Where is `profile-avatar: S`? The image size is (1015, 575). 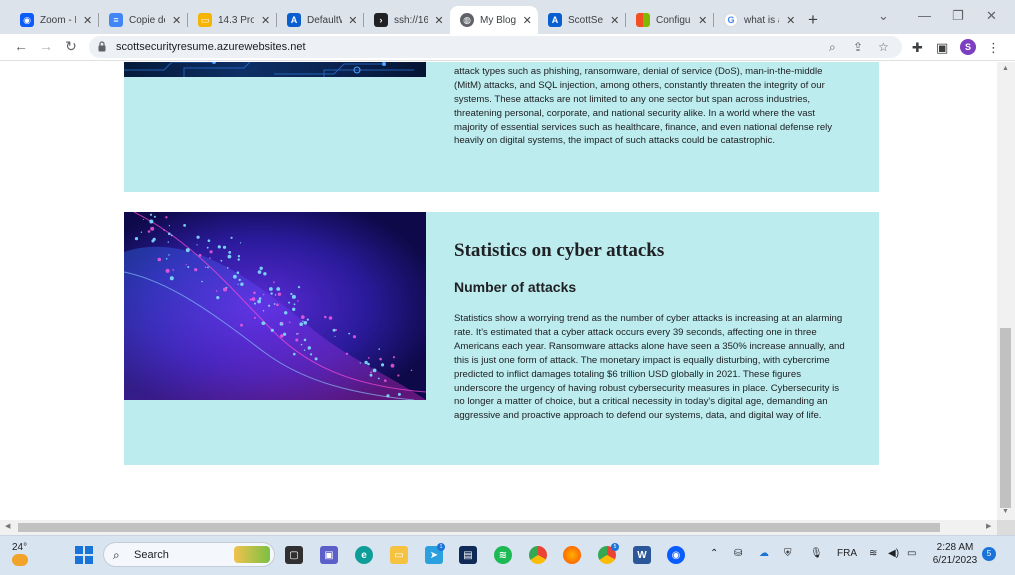 profile-avatar: S is located at coordinates (968, 47).